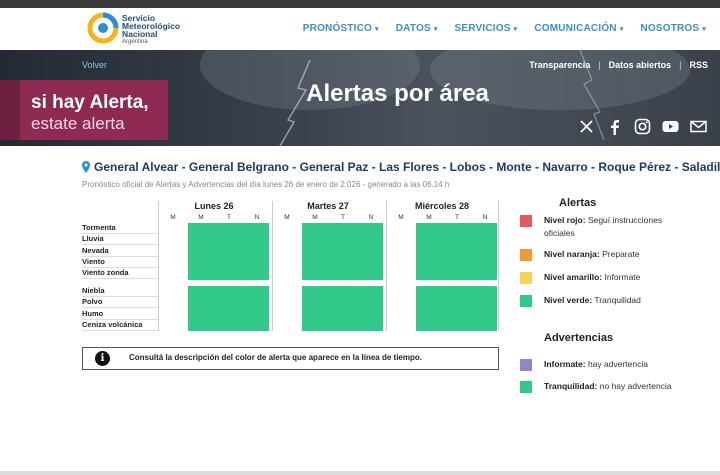  Describe the element at coordinates (86, 167) in the screenshot. I see `location-pin-icon` at that location.